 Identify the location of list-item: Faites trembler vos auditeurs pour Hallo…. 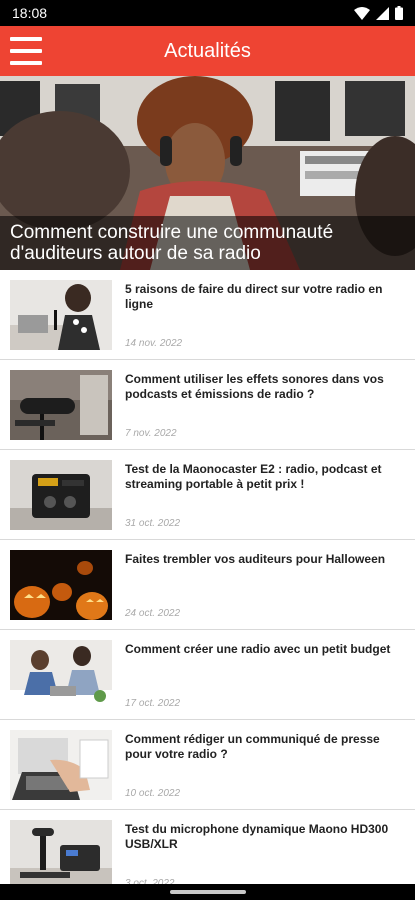
(207, 585).